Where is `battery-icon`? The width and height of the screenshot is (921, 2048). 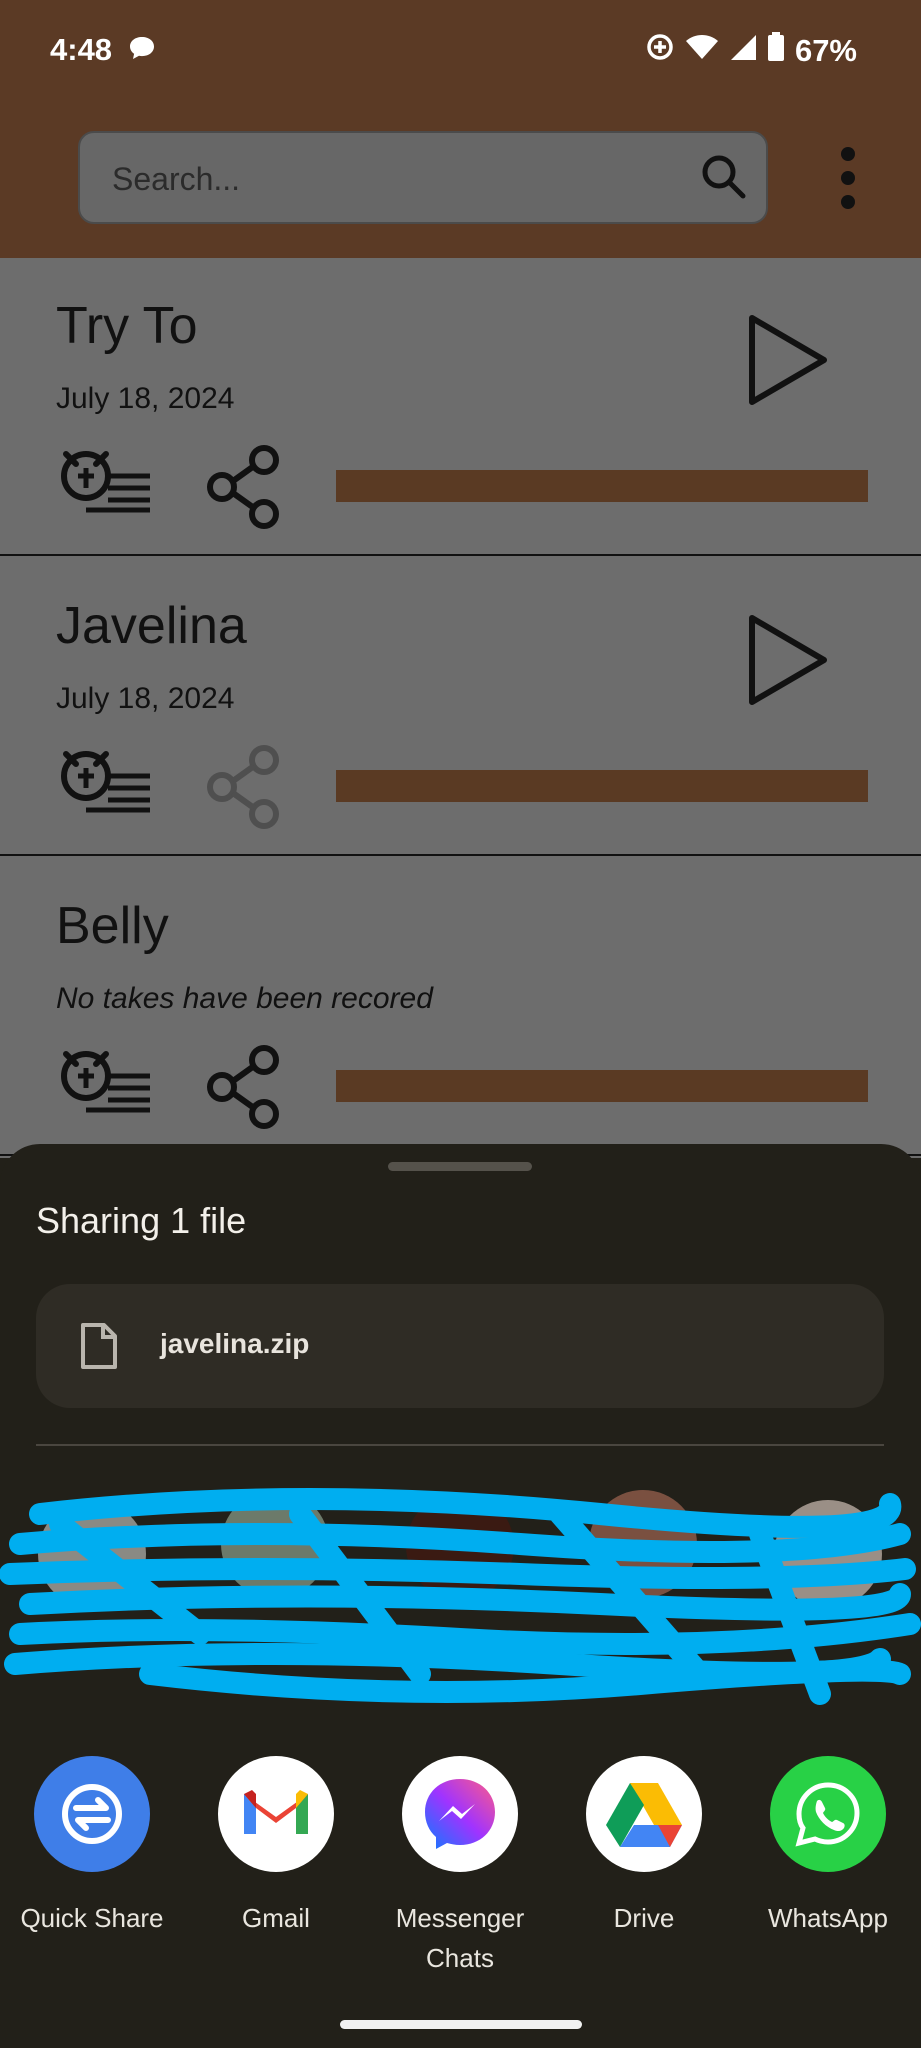
battery-icon is located at coordinates (776, 51).